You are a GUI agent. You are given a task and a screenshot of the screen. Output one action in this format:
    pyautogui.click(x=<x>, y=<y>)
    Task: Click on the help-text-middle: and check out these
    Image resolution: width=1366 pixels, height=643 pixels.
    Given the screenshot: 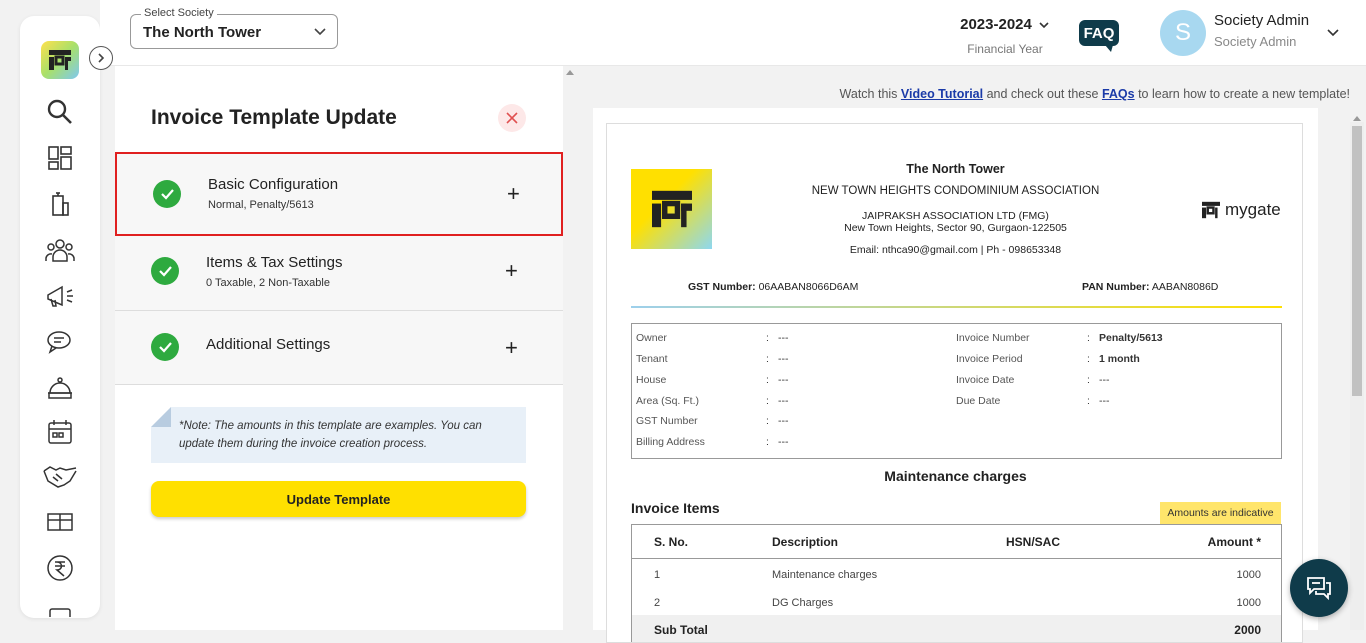 What is the action you would take?
    pyautogui.click(x=1042, y=94)
    